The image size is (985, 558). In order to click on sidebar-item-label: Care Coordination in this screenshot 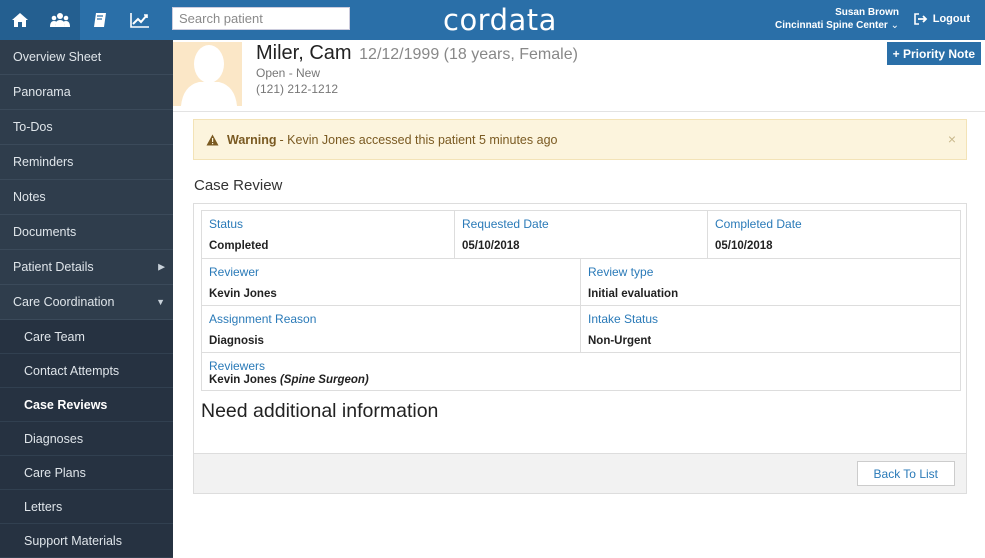, I will do `click(64, 302)`.